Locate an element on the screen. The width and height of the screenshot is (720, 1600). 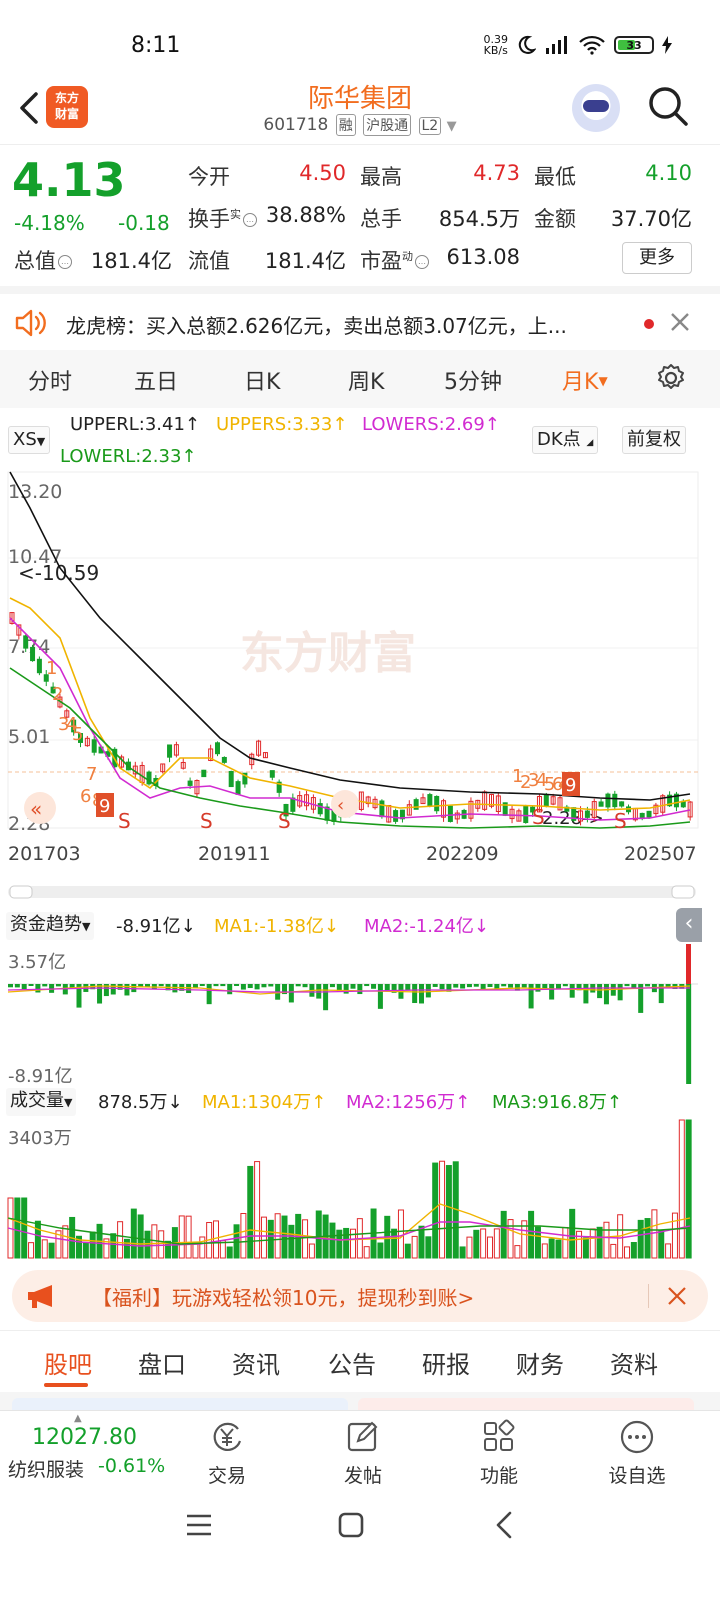
tab-monthly-k-label: 月K is located at coordinates (580, 382).